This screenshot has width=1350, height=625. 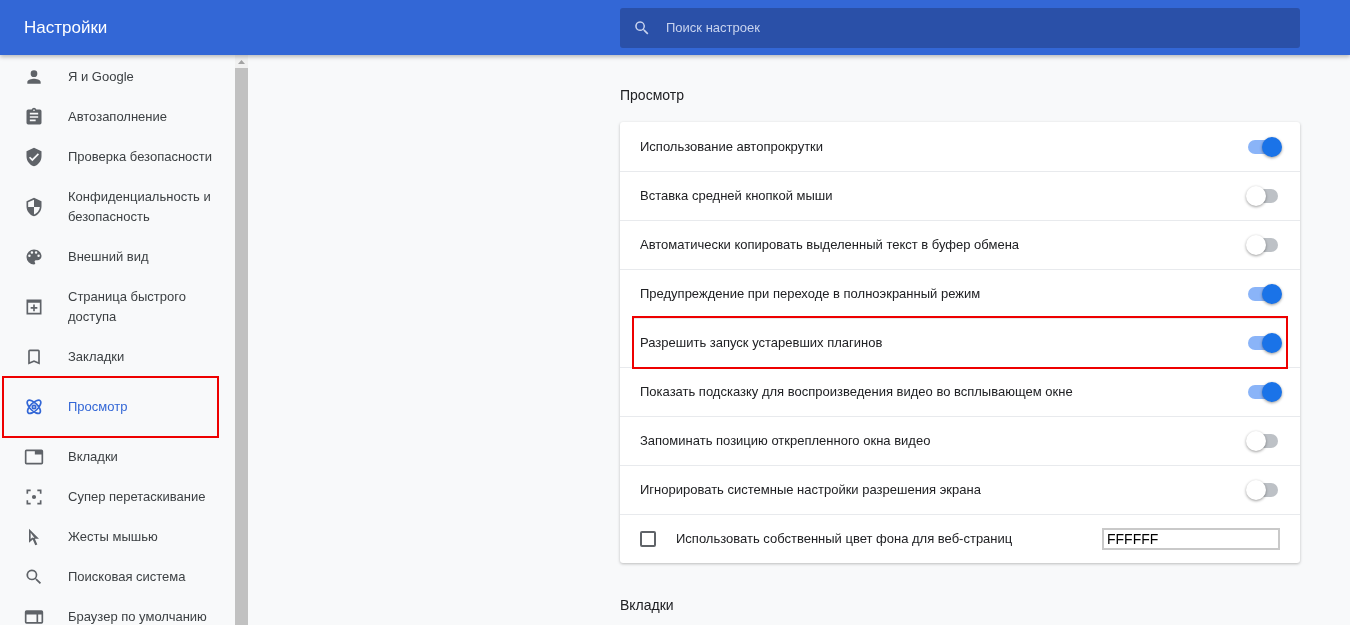 I want to click on setting-label: Показать подсказку для воспроизведения видео во всплывающем окне, so click(x=856, y=392).